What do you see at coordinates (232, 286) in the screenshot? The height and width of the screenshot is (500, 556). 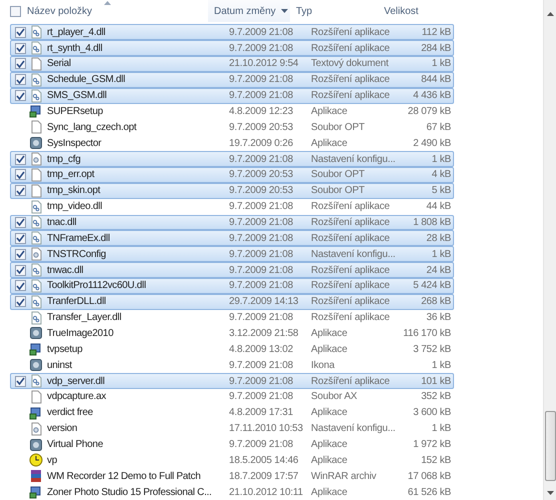 I see `file-row: ToolkitPro1112vc60U.dll 9.7.2009 21:08 Rozšíření aplikace 5 424 kB` at bounding box center [232, 286].